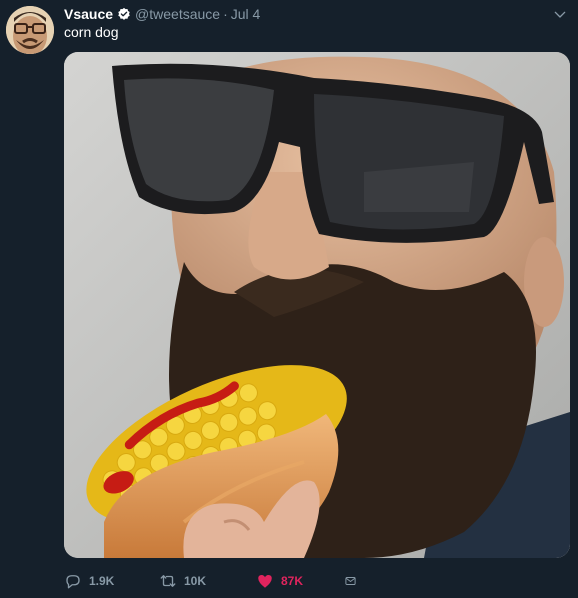 The image size is (578, 598). What do you see at coordinates (246, 14) in the screenshot?
I see `tweet-date: Jul 4` at bounding box center [246, 14].